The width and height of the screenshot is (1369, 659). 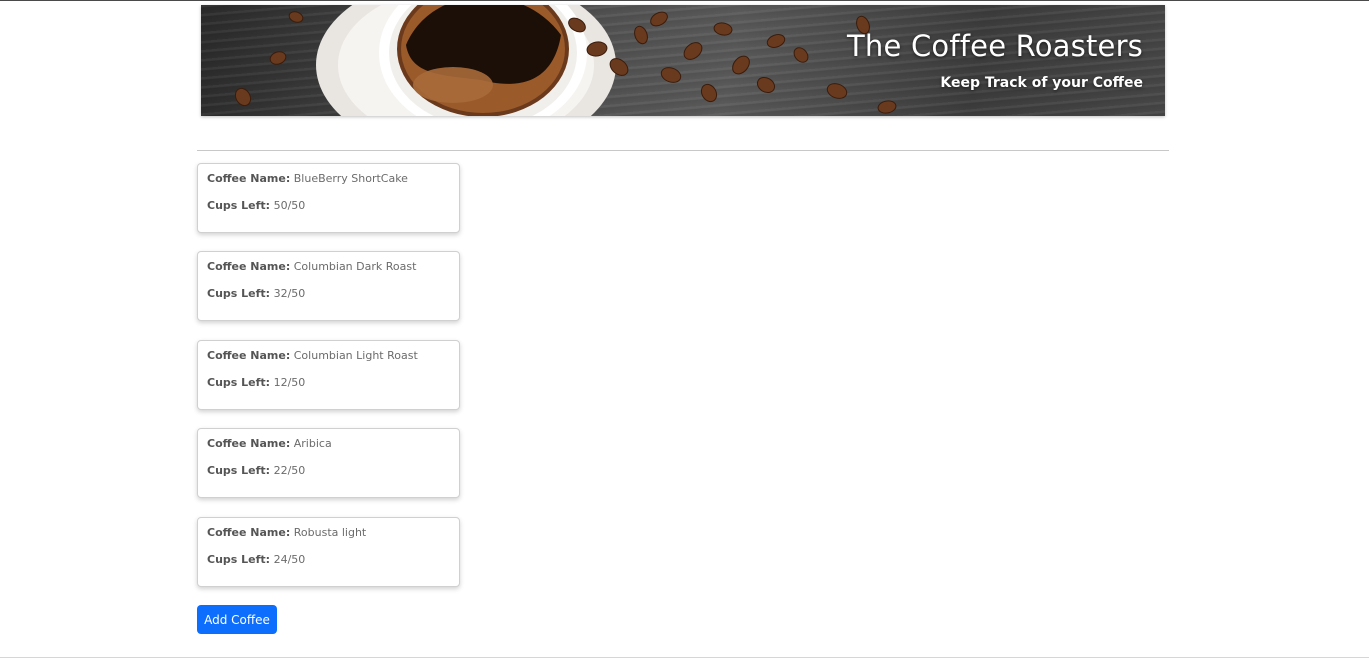 I want to click on coffee-card: Coffee Name: Aribica Cups Left: 22/50, so click(x=328, y=463).